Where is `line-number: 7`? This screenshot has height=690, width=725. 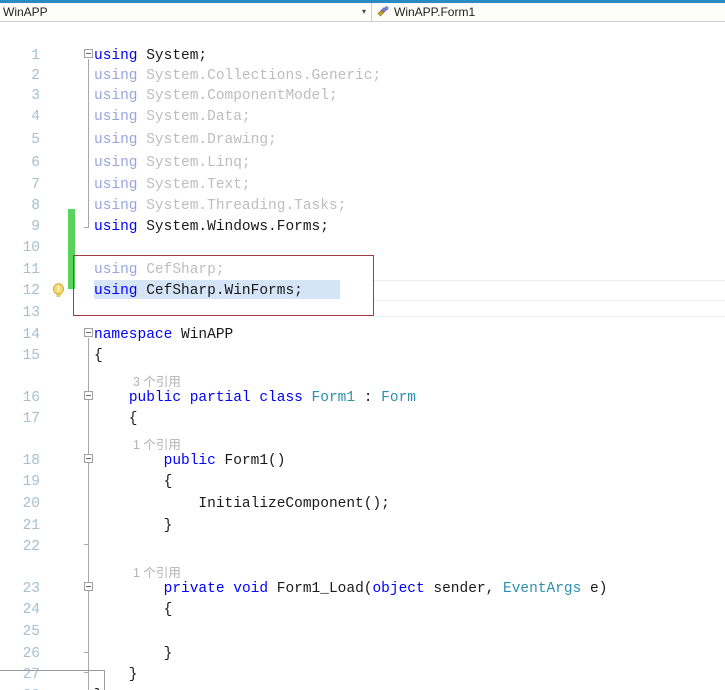 line-number: 7 is located at coordinates (35, 185).